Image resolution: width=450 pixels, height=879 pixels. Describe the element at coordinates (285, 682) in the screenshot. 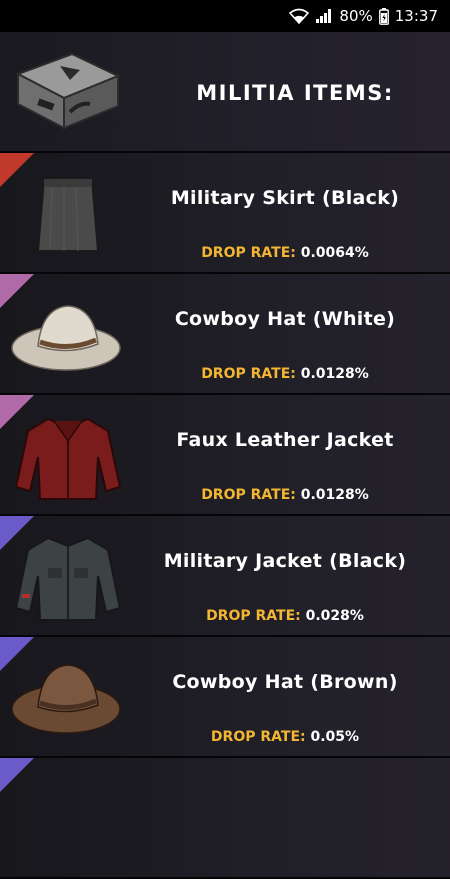

I see `item-name: Cowboy Hat (Brown)` at that location.